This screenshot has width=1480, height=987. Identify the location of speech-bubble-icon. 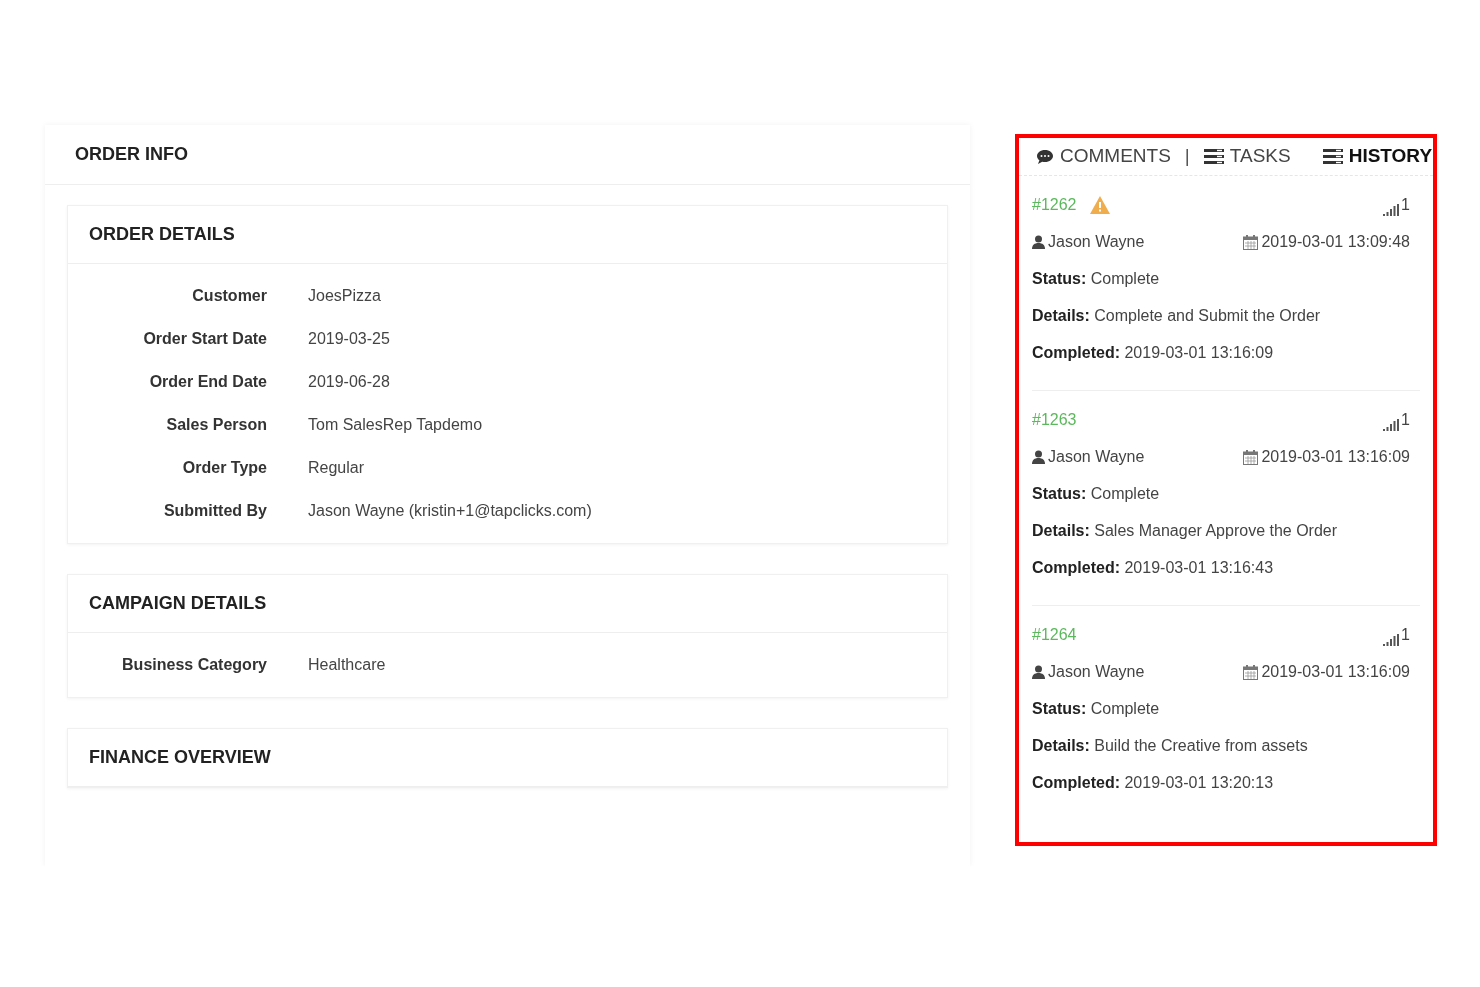
(1045, 156).